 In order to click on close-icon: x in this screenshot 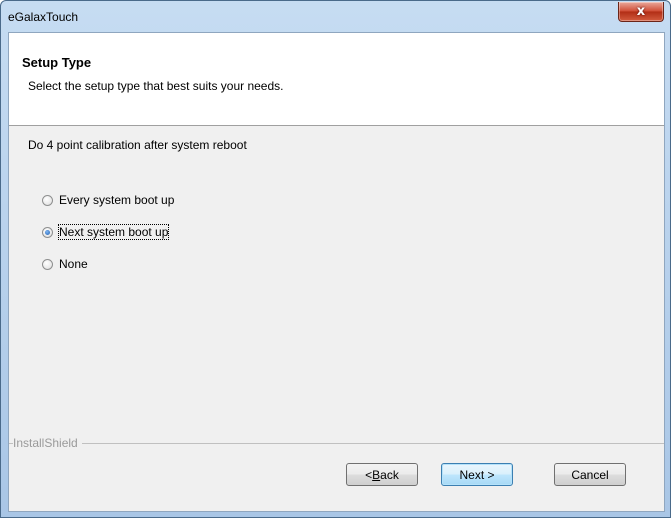, I will do `click(641, 11)`.